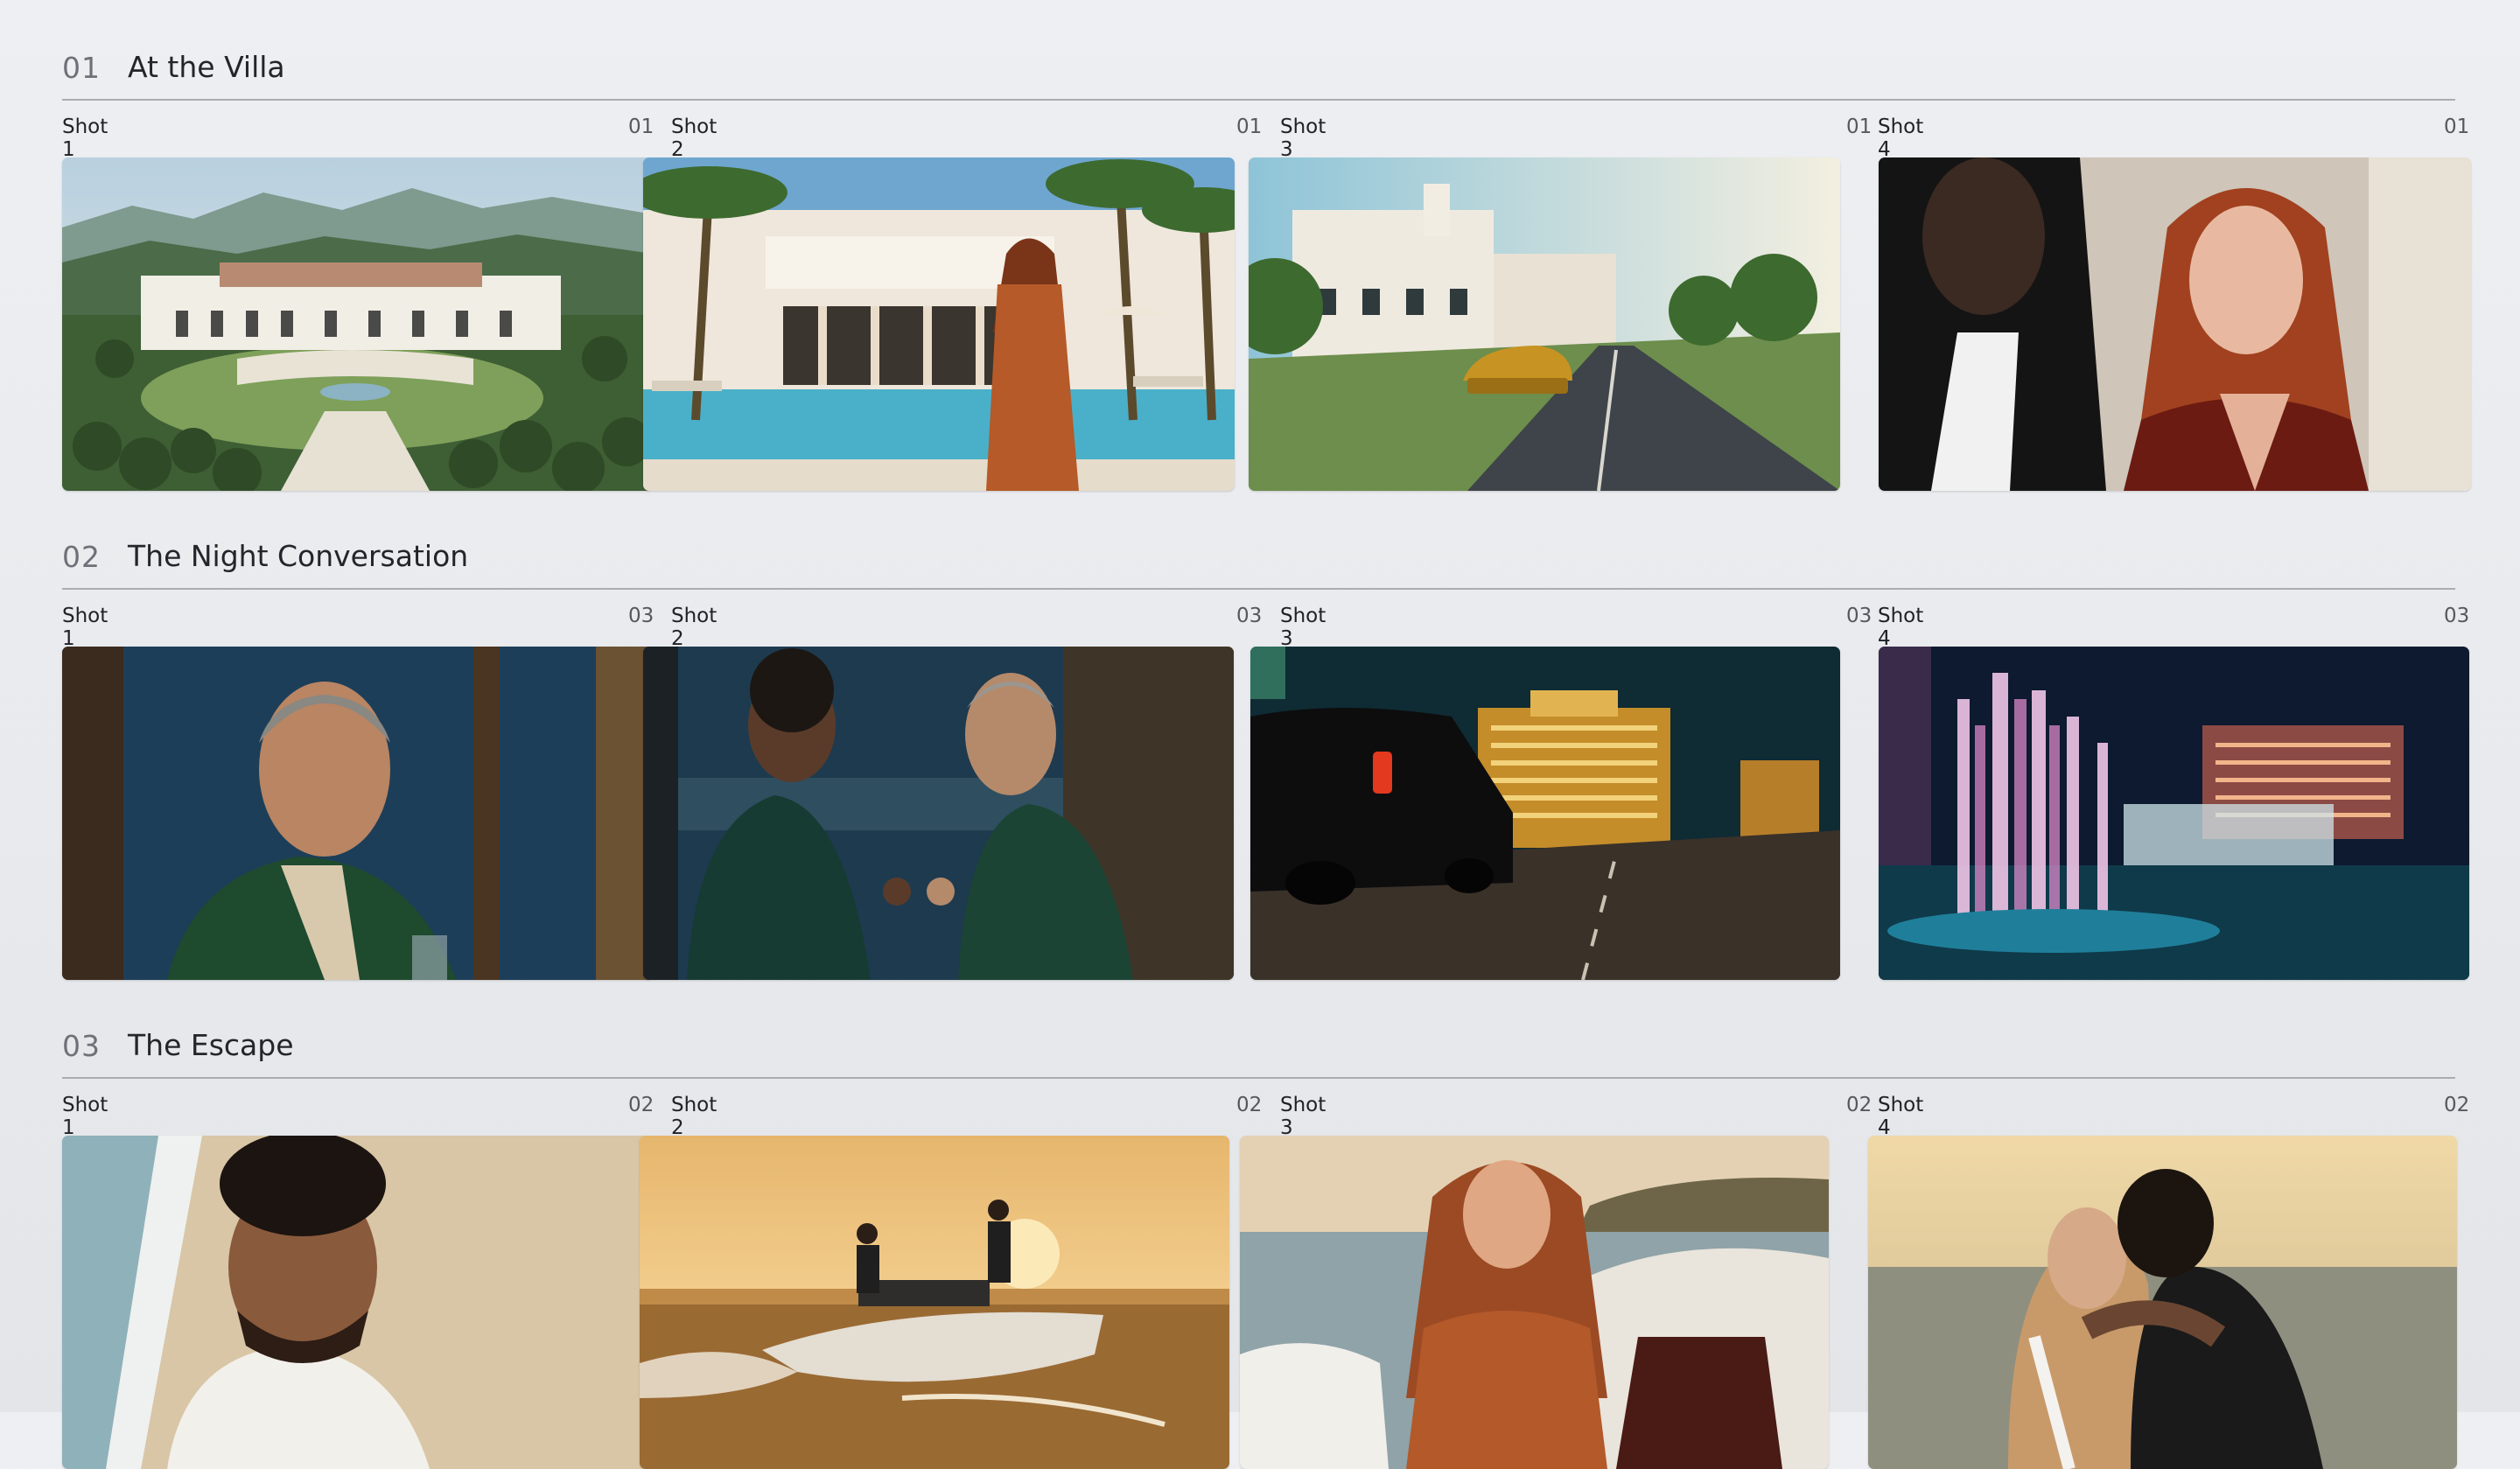 This screenshot has height=1469, width=2520. I want to click on shot-thumbnail-night-conversation, so click(938, 814).